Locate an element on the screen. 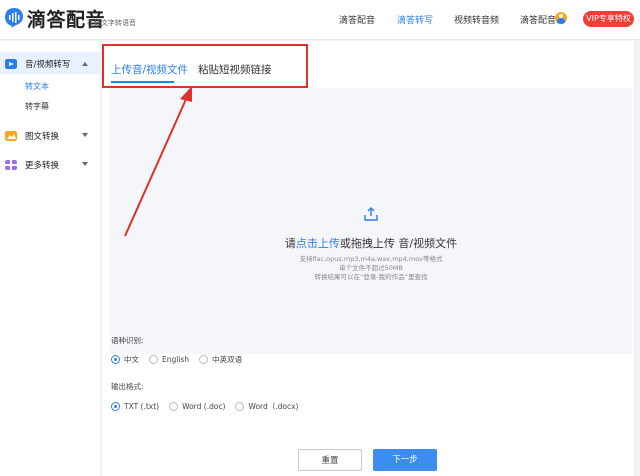 Image resolution: width=640 pixels, height=476 pixels. sidebar-item-to-subtitle: 转字幕 is located at coordinates (37, 106).